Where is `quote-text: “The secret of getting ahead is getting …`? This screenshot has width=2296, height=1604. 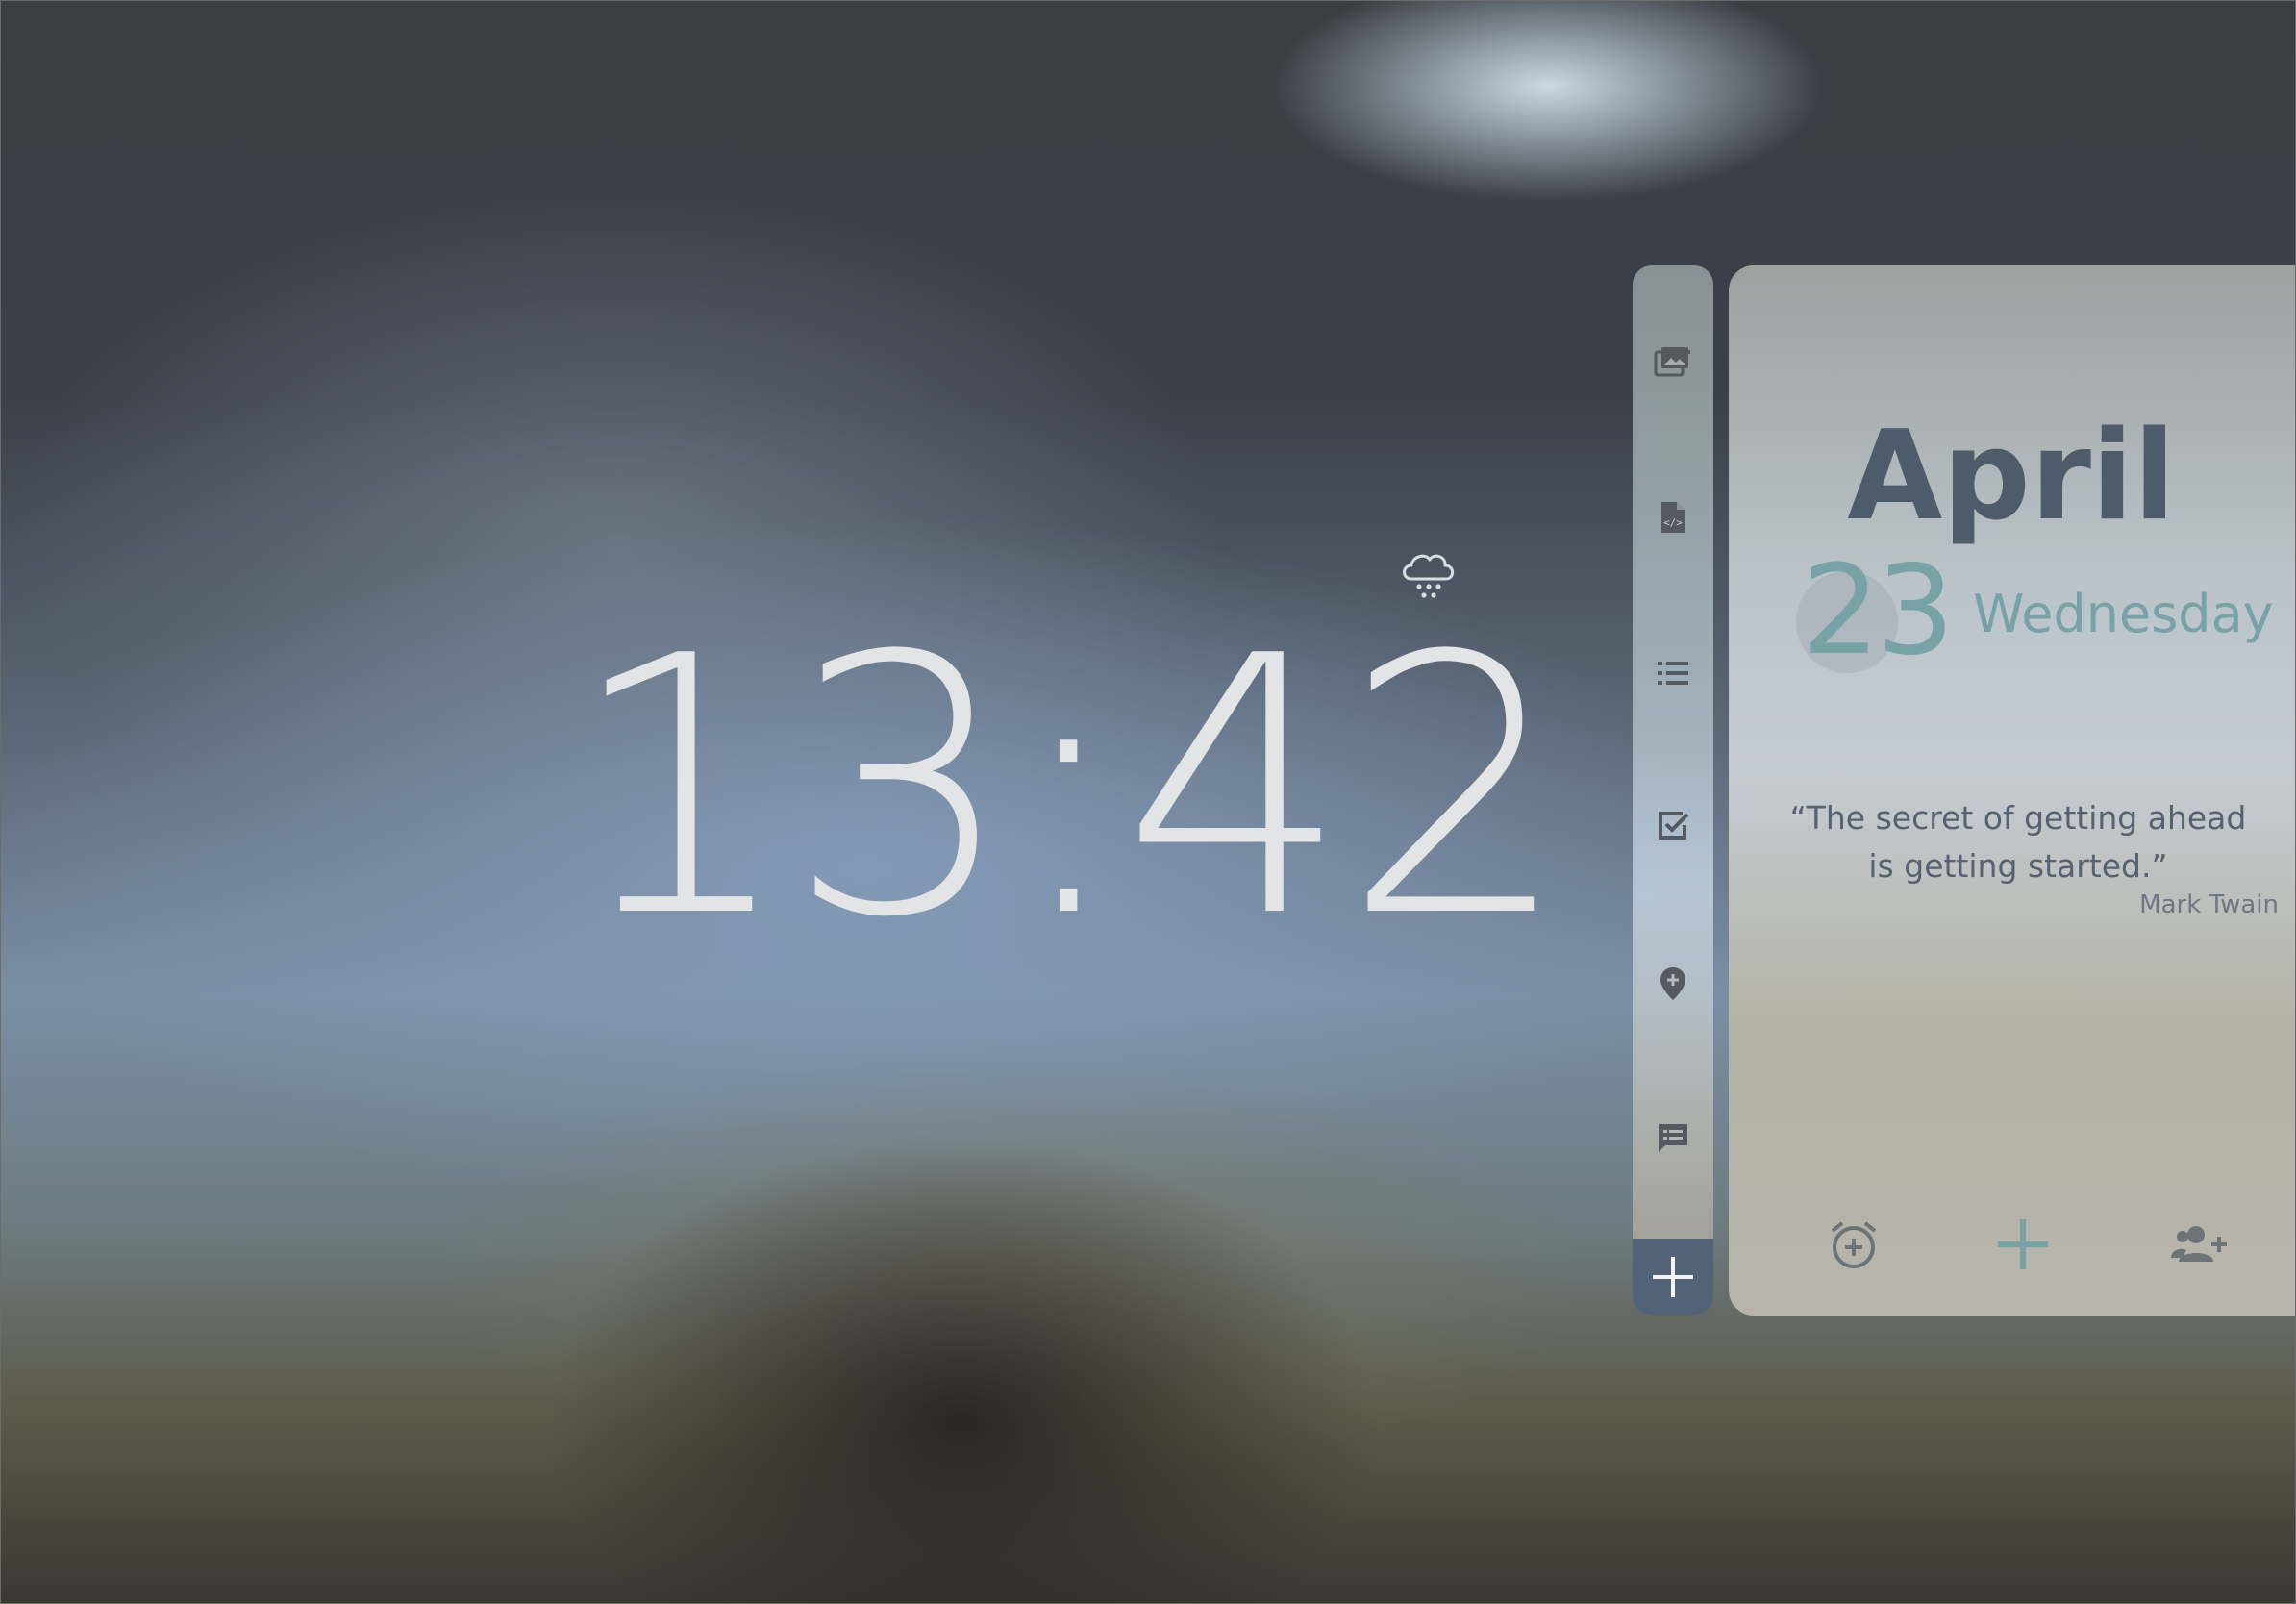
quote-text: “The secret of getting ahead is getting … is located at coordinates (2018, 842).